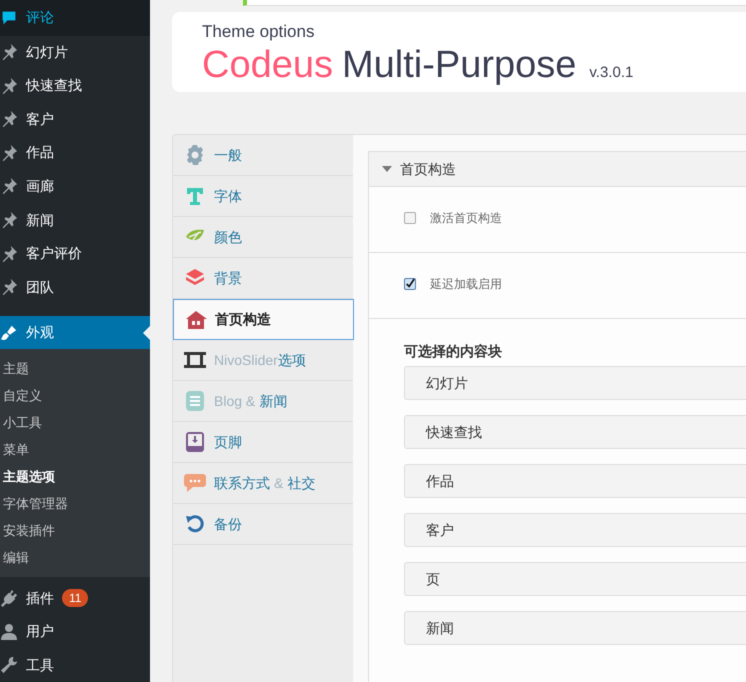 This screenshot has height=682, width=746. What do you see at coordinates (9, 631) in the screenshot?
I see `user-icon` at bounding box center [9, 631].